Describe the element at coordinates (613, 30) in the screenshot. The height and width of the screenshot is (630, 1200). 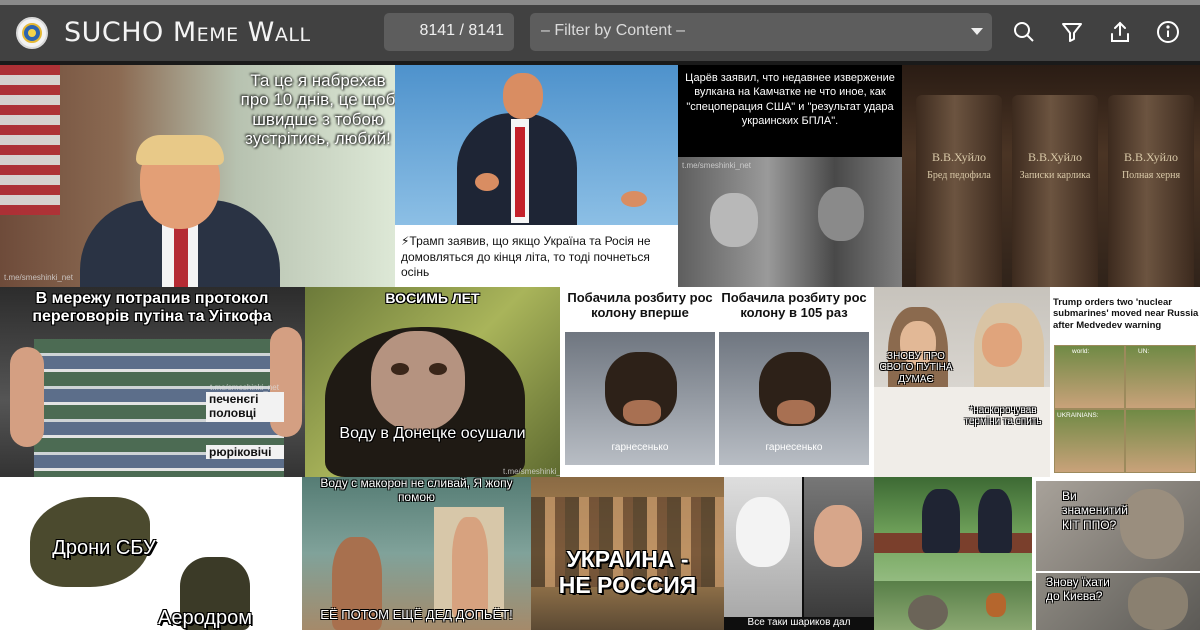
I see `filter-placeholder: – Filter by Content –` at that location.